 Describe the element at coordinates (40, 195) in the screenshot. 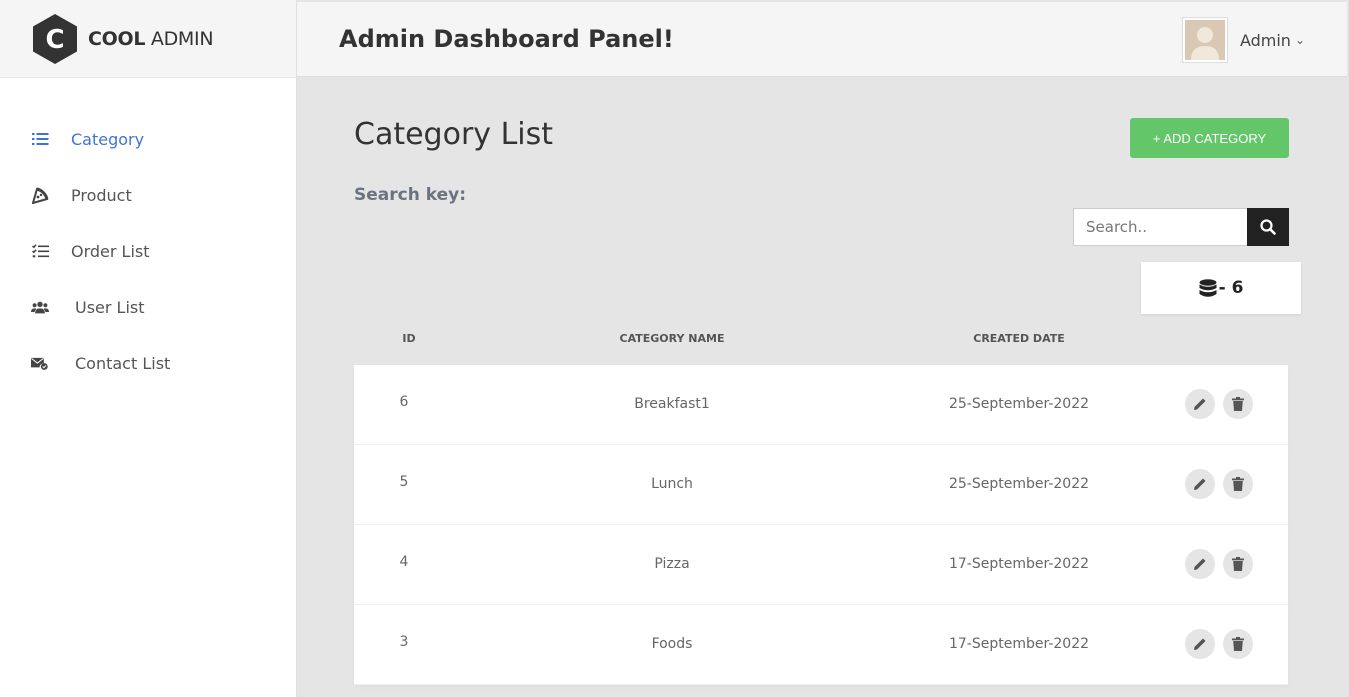

I see `pizza-icon` at that location.